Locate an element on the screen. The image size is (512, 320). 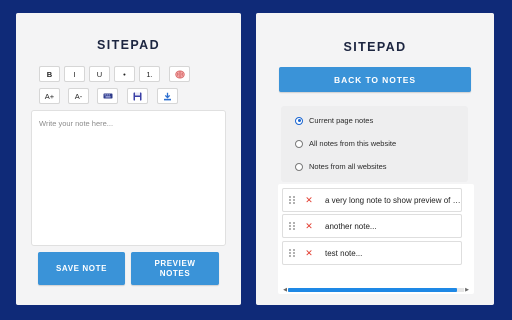
scope-this-website: All notes from this website is located at coordinates (345, 143).